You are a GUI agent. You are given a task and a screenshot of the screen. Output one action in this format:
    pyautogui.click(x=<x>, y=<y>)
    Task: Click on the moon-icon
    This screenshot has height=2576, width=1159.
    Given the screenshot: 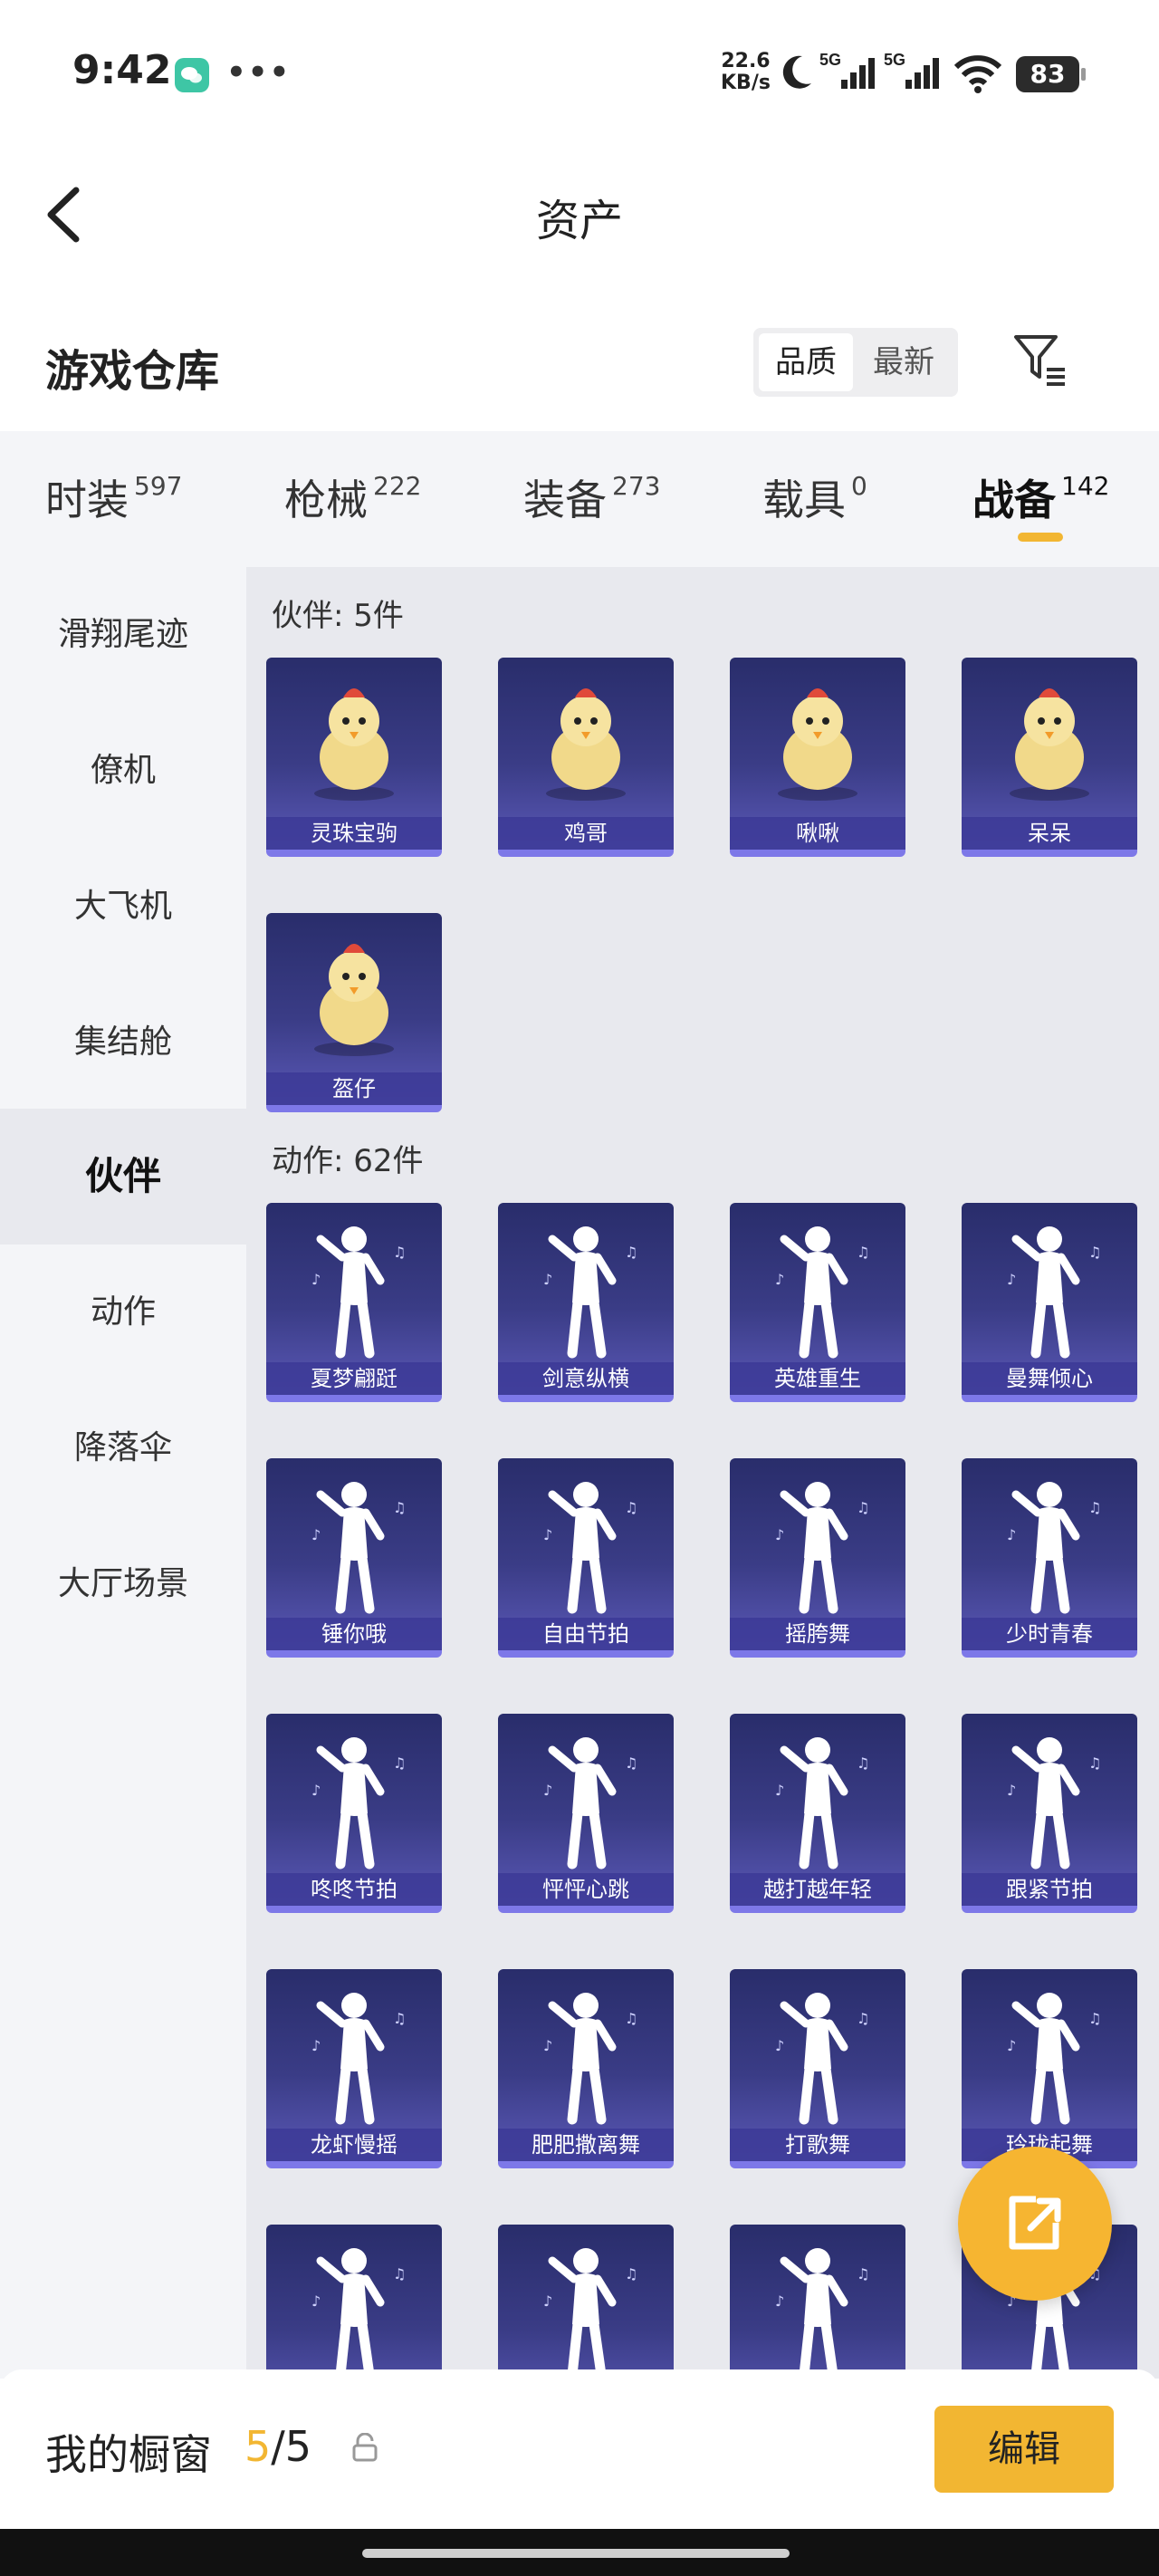 What is the action you would take?
    pyautogui.click(x=797, y=72)
    